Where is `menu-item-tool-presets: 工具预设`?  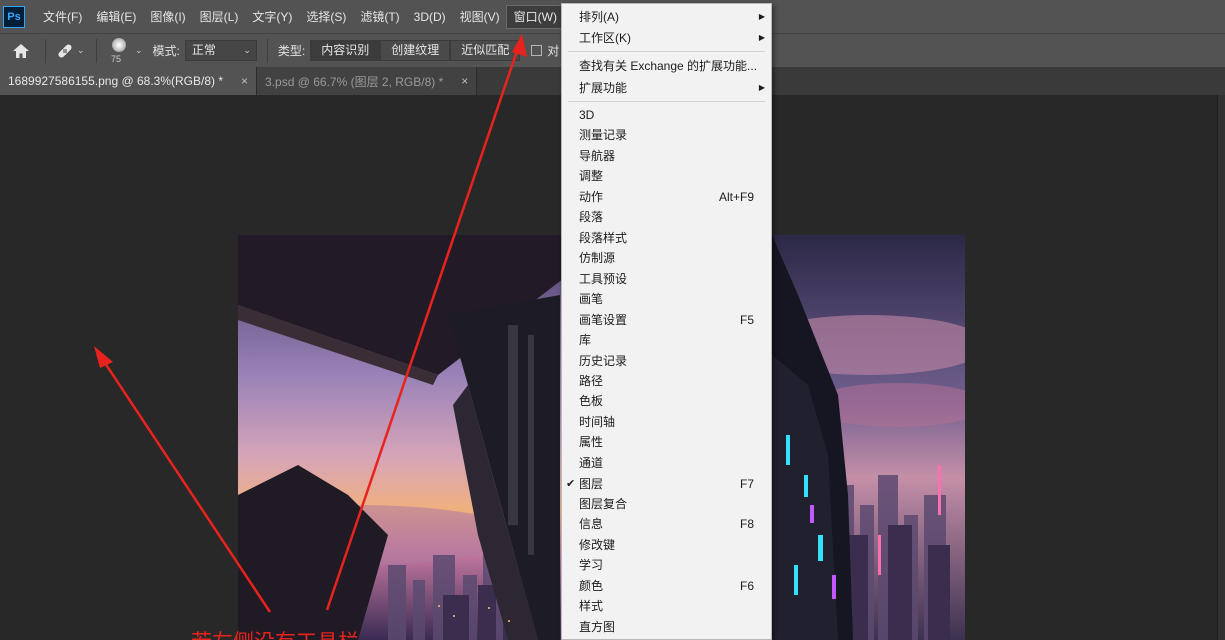
menu-item-tool-presets: 工具预设 is located at coordinates (666, 279).